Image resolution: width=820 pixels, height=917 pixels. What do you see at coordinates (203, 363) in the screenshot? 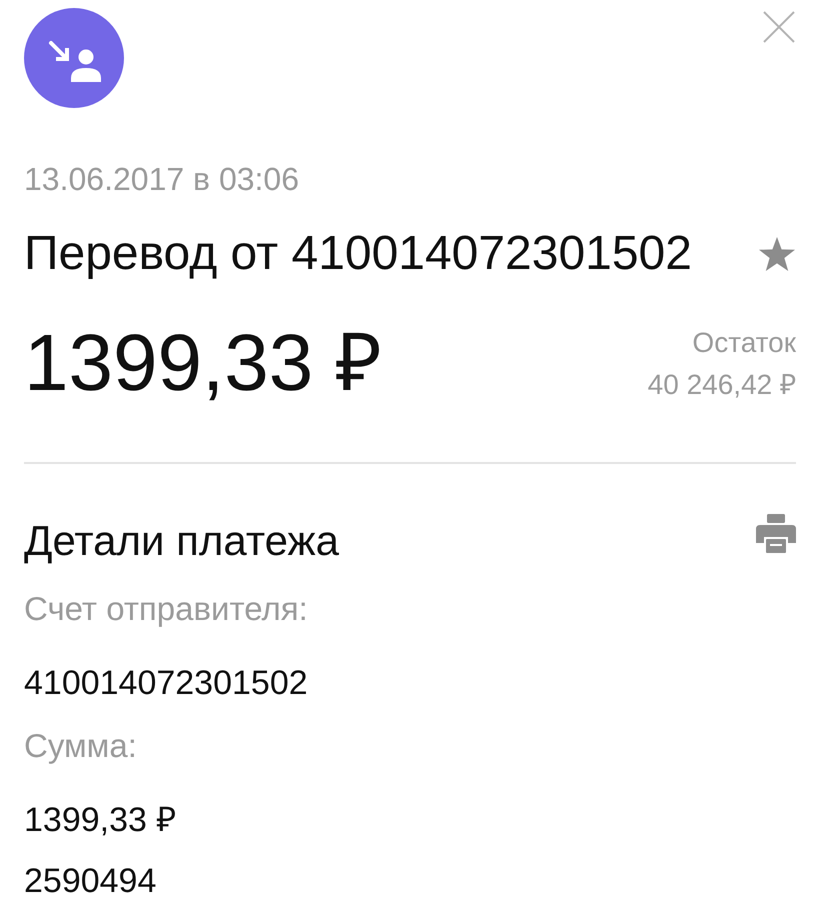
I see `transaction-amount: 1399,33 ₽` at bounding box center [203, 363].